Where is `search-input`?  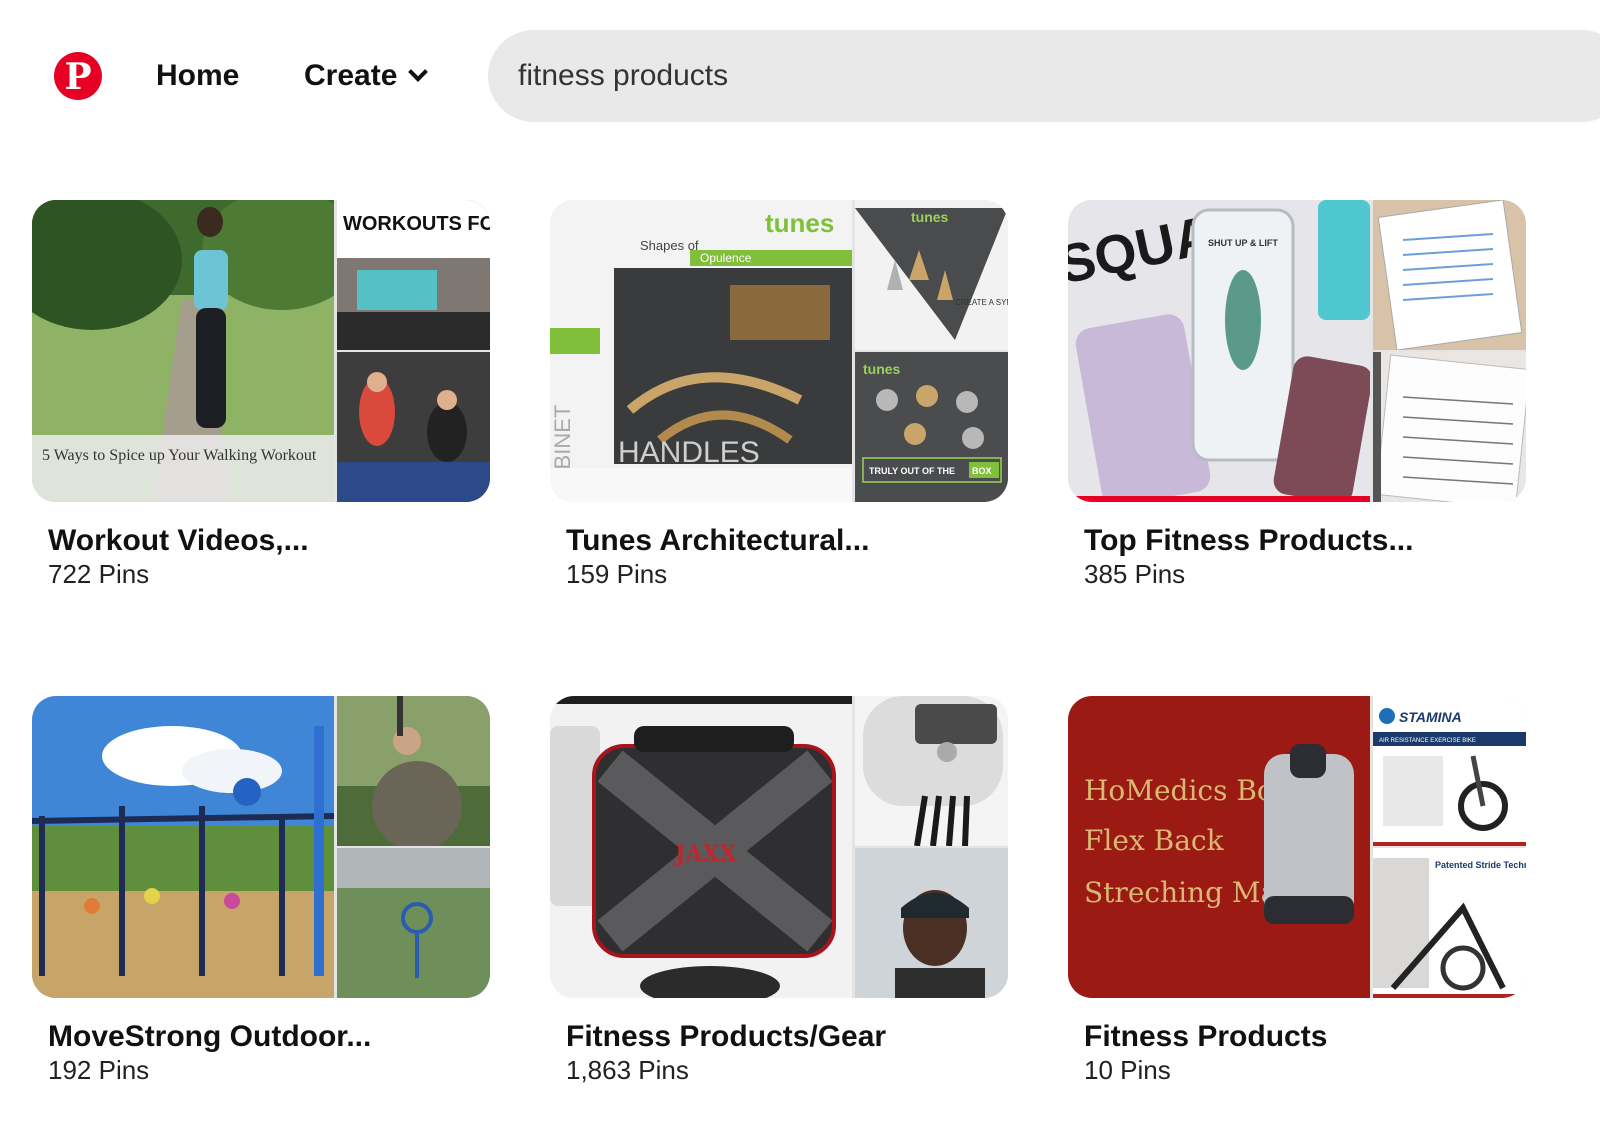
search-input is located at coordinates (1018, 76).